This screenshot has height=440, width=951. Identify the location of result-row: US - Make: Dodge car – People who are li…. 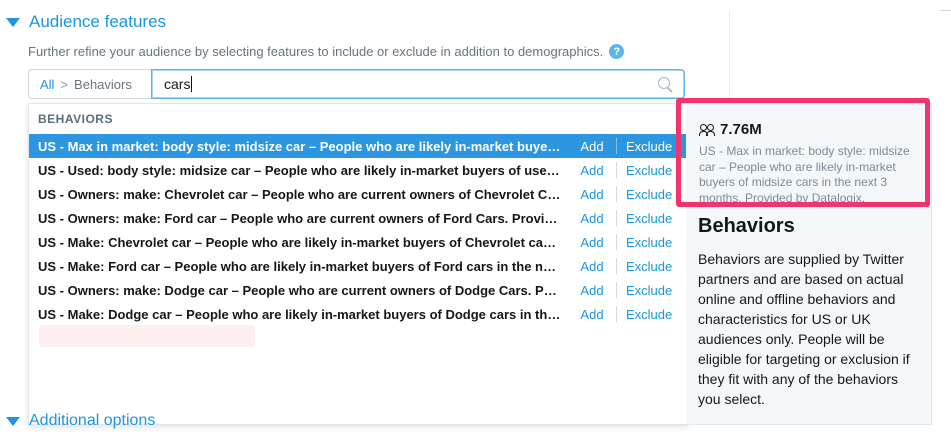
(358, 314).